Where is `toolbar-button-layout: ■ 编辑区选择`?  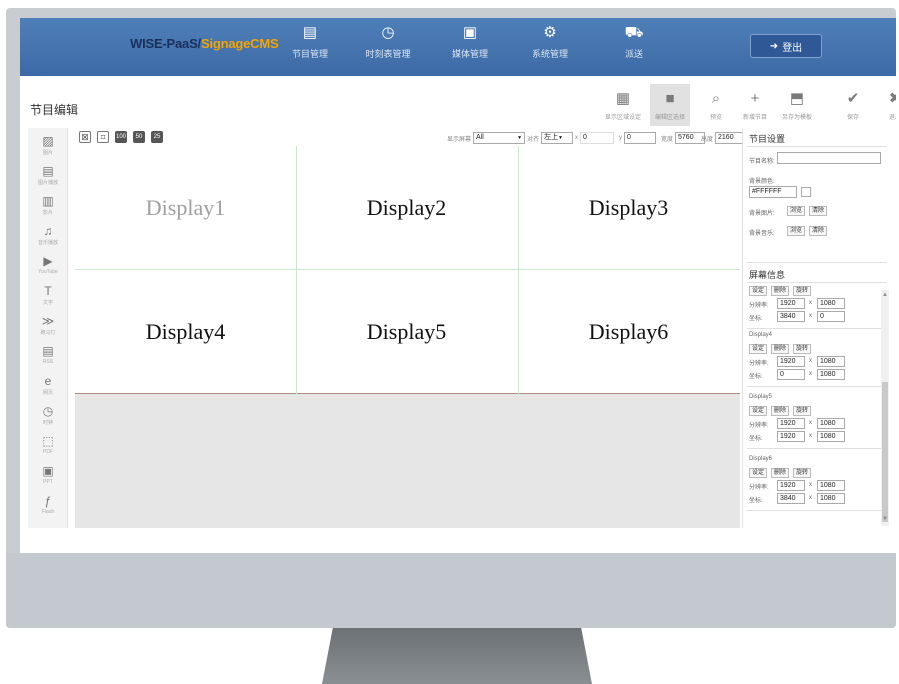 toolbar-button-layout: ■ 编辑区选择 is located at coordinates (670, 105).